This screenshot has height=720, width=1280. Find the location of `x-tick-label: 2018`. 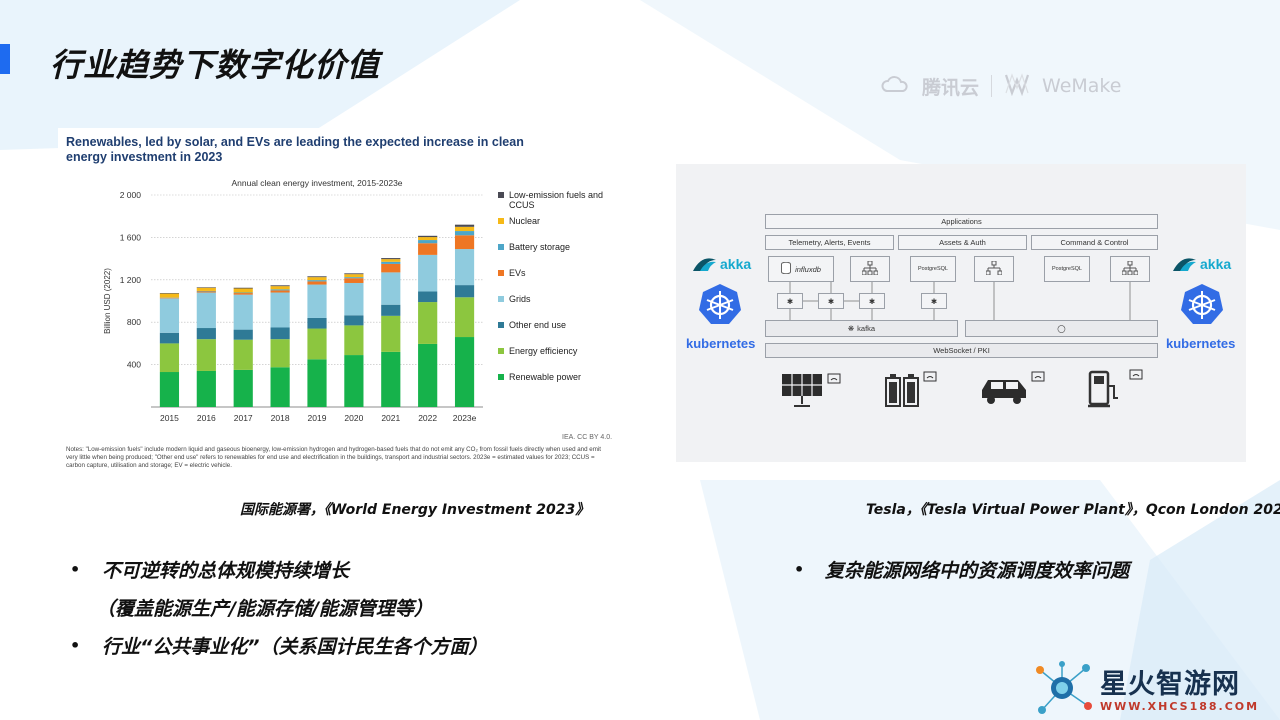

x-tick-label: 2018 is located at coordinates (280, 418).